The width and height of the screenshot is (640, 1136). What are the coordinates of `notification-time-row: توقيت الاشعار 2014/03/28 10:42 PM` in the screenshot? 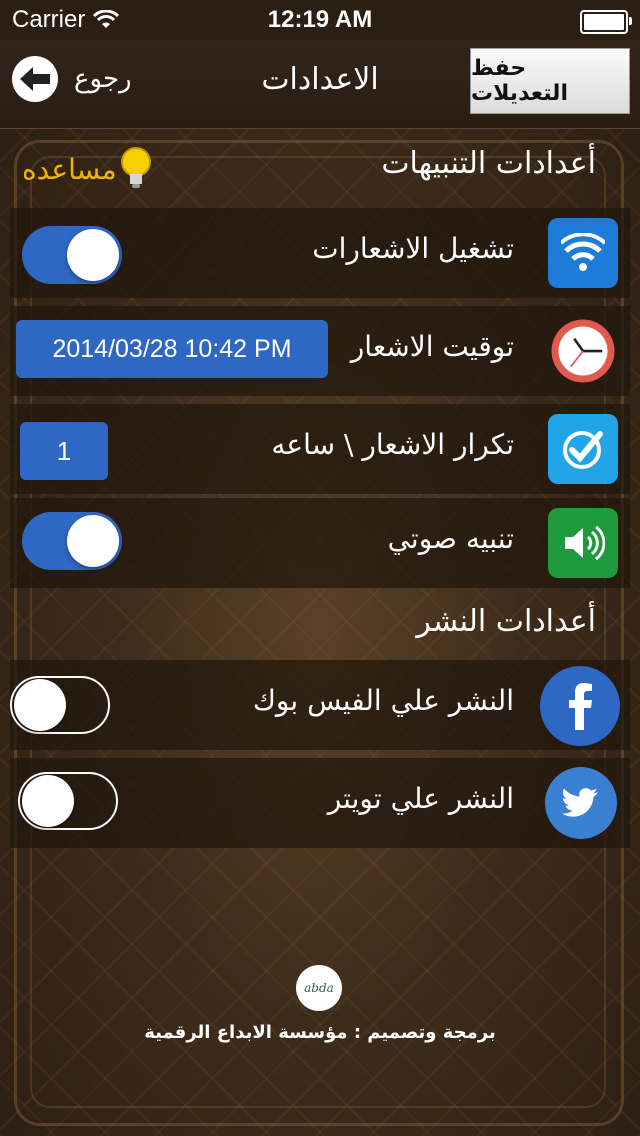 It's located at (320, 351).